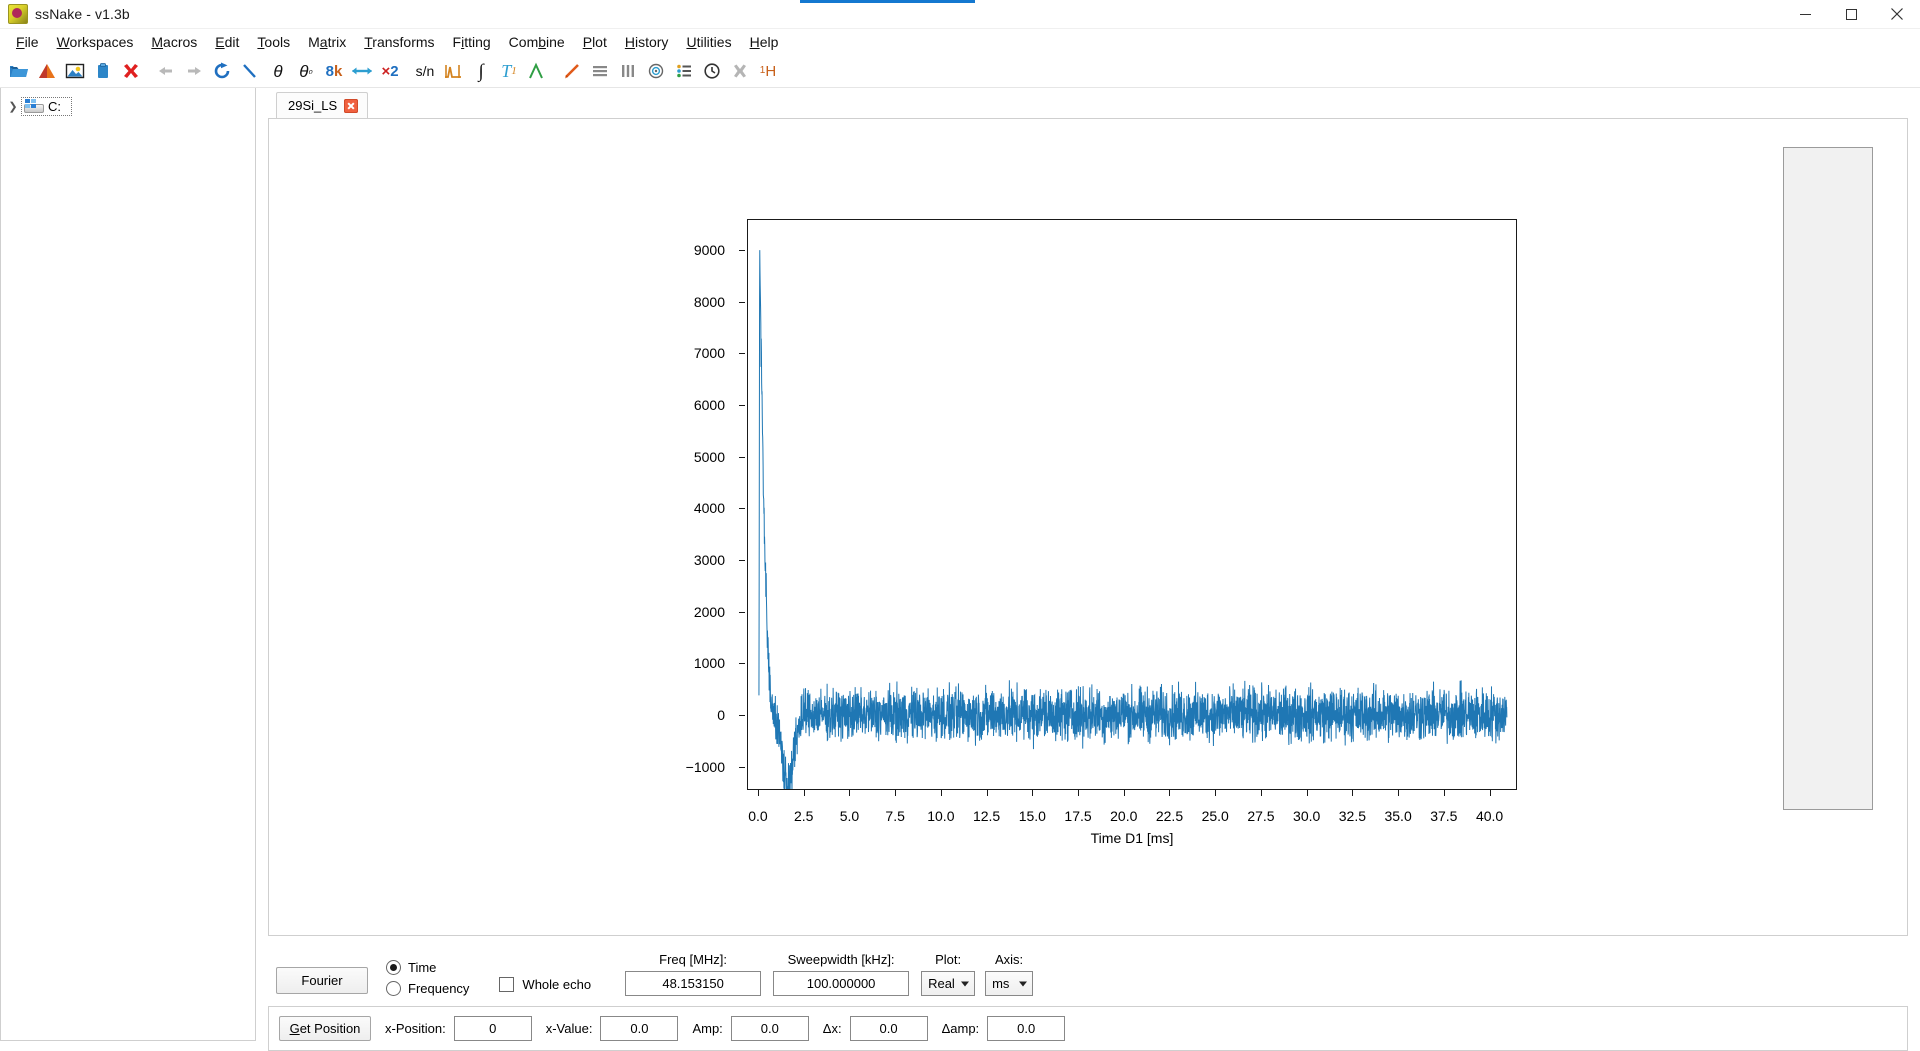 This screenshot has width=1920, height=1051. What do you see at coordinates (948, 983) in the screenshot?
I see `plot-mode-select: Real` at bounding box center [948, 983].